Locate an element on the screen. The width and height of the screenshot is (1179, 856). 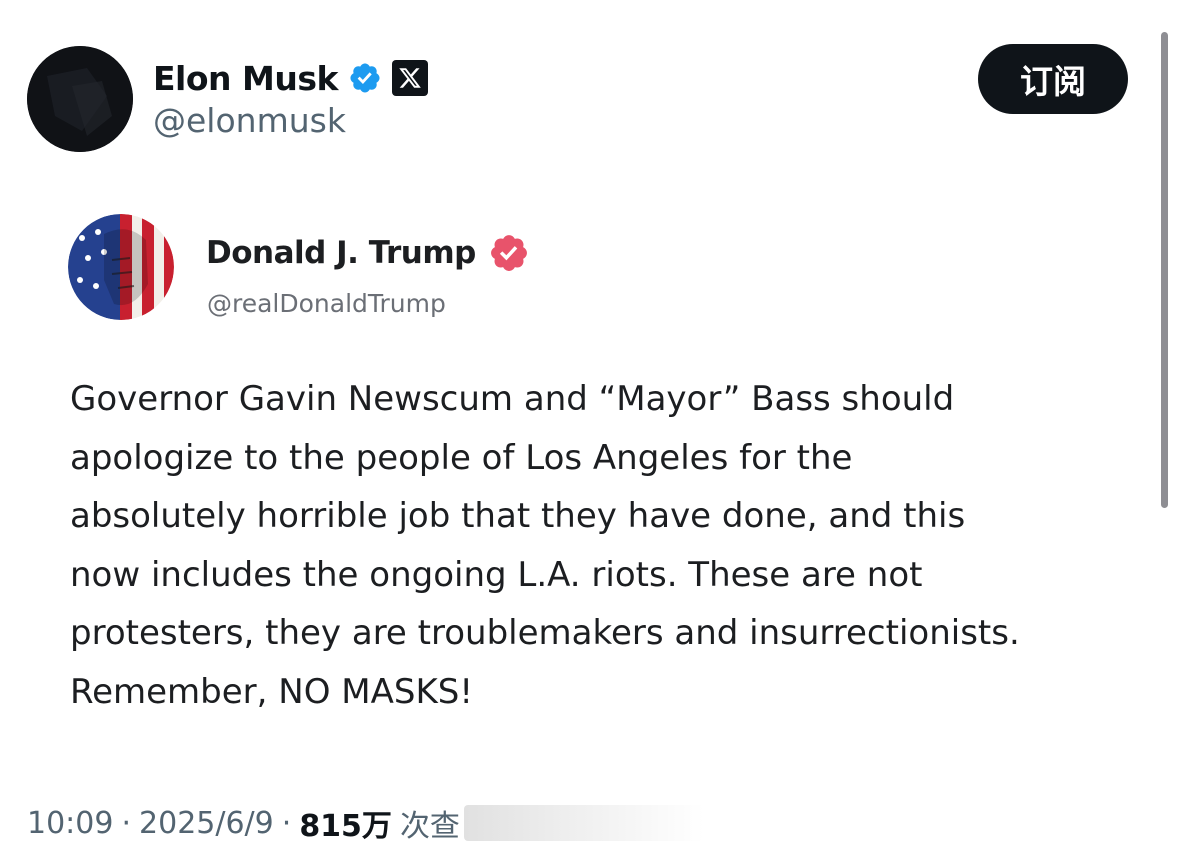
flag-portrait-avatar is located at coordinates (121, 267).